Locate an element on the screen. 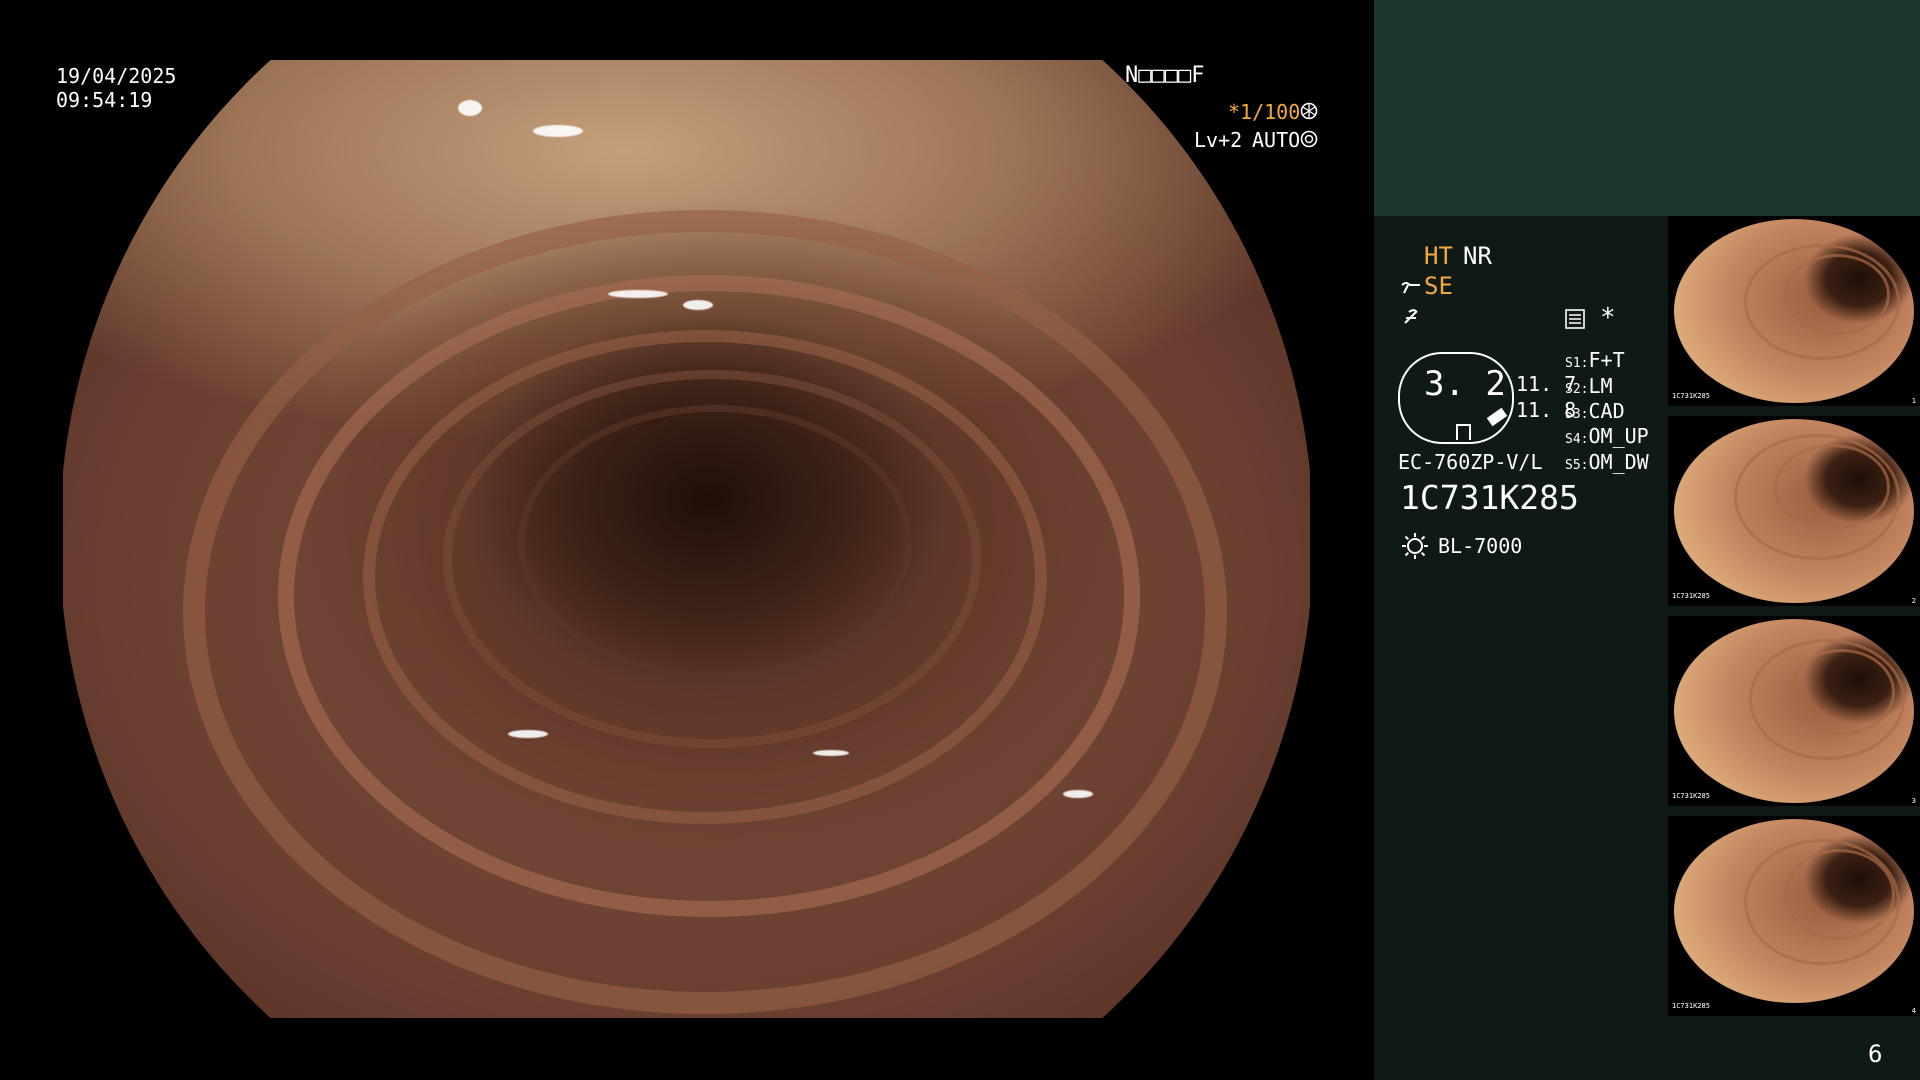 The width and height of the screenshot is (1920, 1080). light-source: BL-7000 is located at coordinates (1480, 546).